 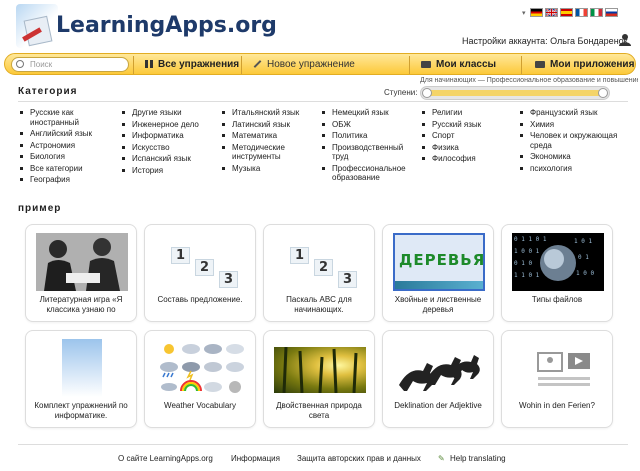 What do you see at coordinates (478, 458) in the screenshot?
I see `footer-help-translating-link: Help translating` at bounding box center [478, 458].